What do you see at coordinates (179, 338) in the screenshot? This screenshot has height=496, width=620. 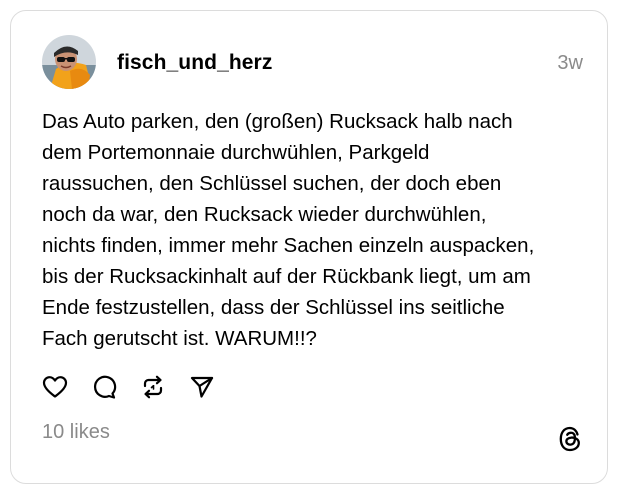 I see `post-text-line: Fach gerutscht ist. WARUM!!?` at bounding box center [179, 338].